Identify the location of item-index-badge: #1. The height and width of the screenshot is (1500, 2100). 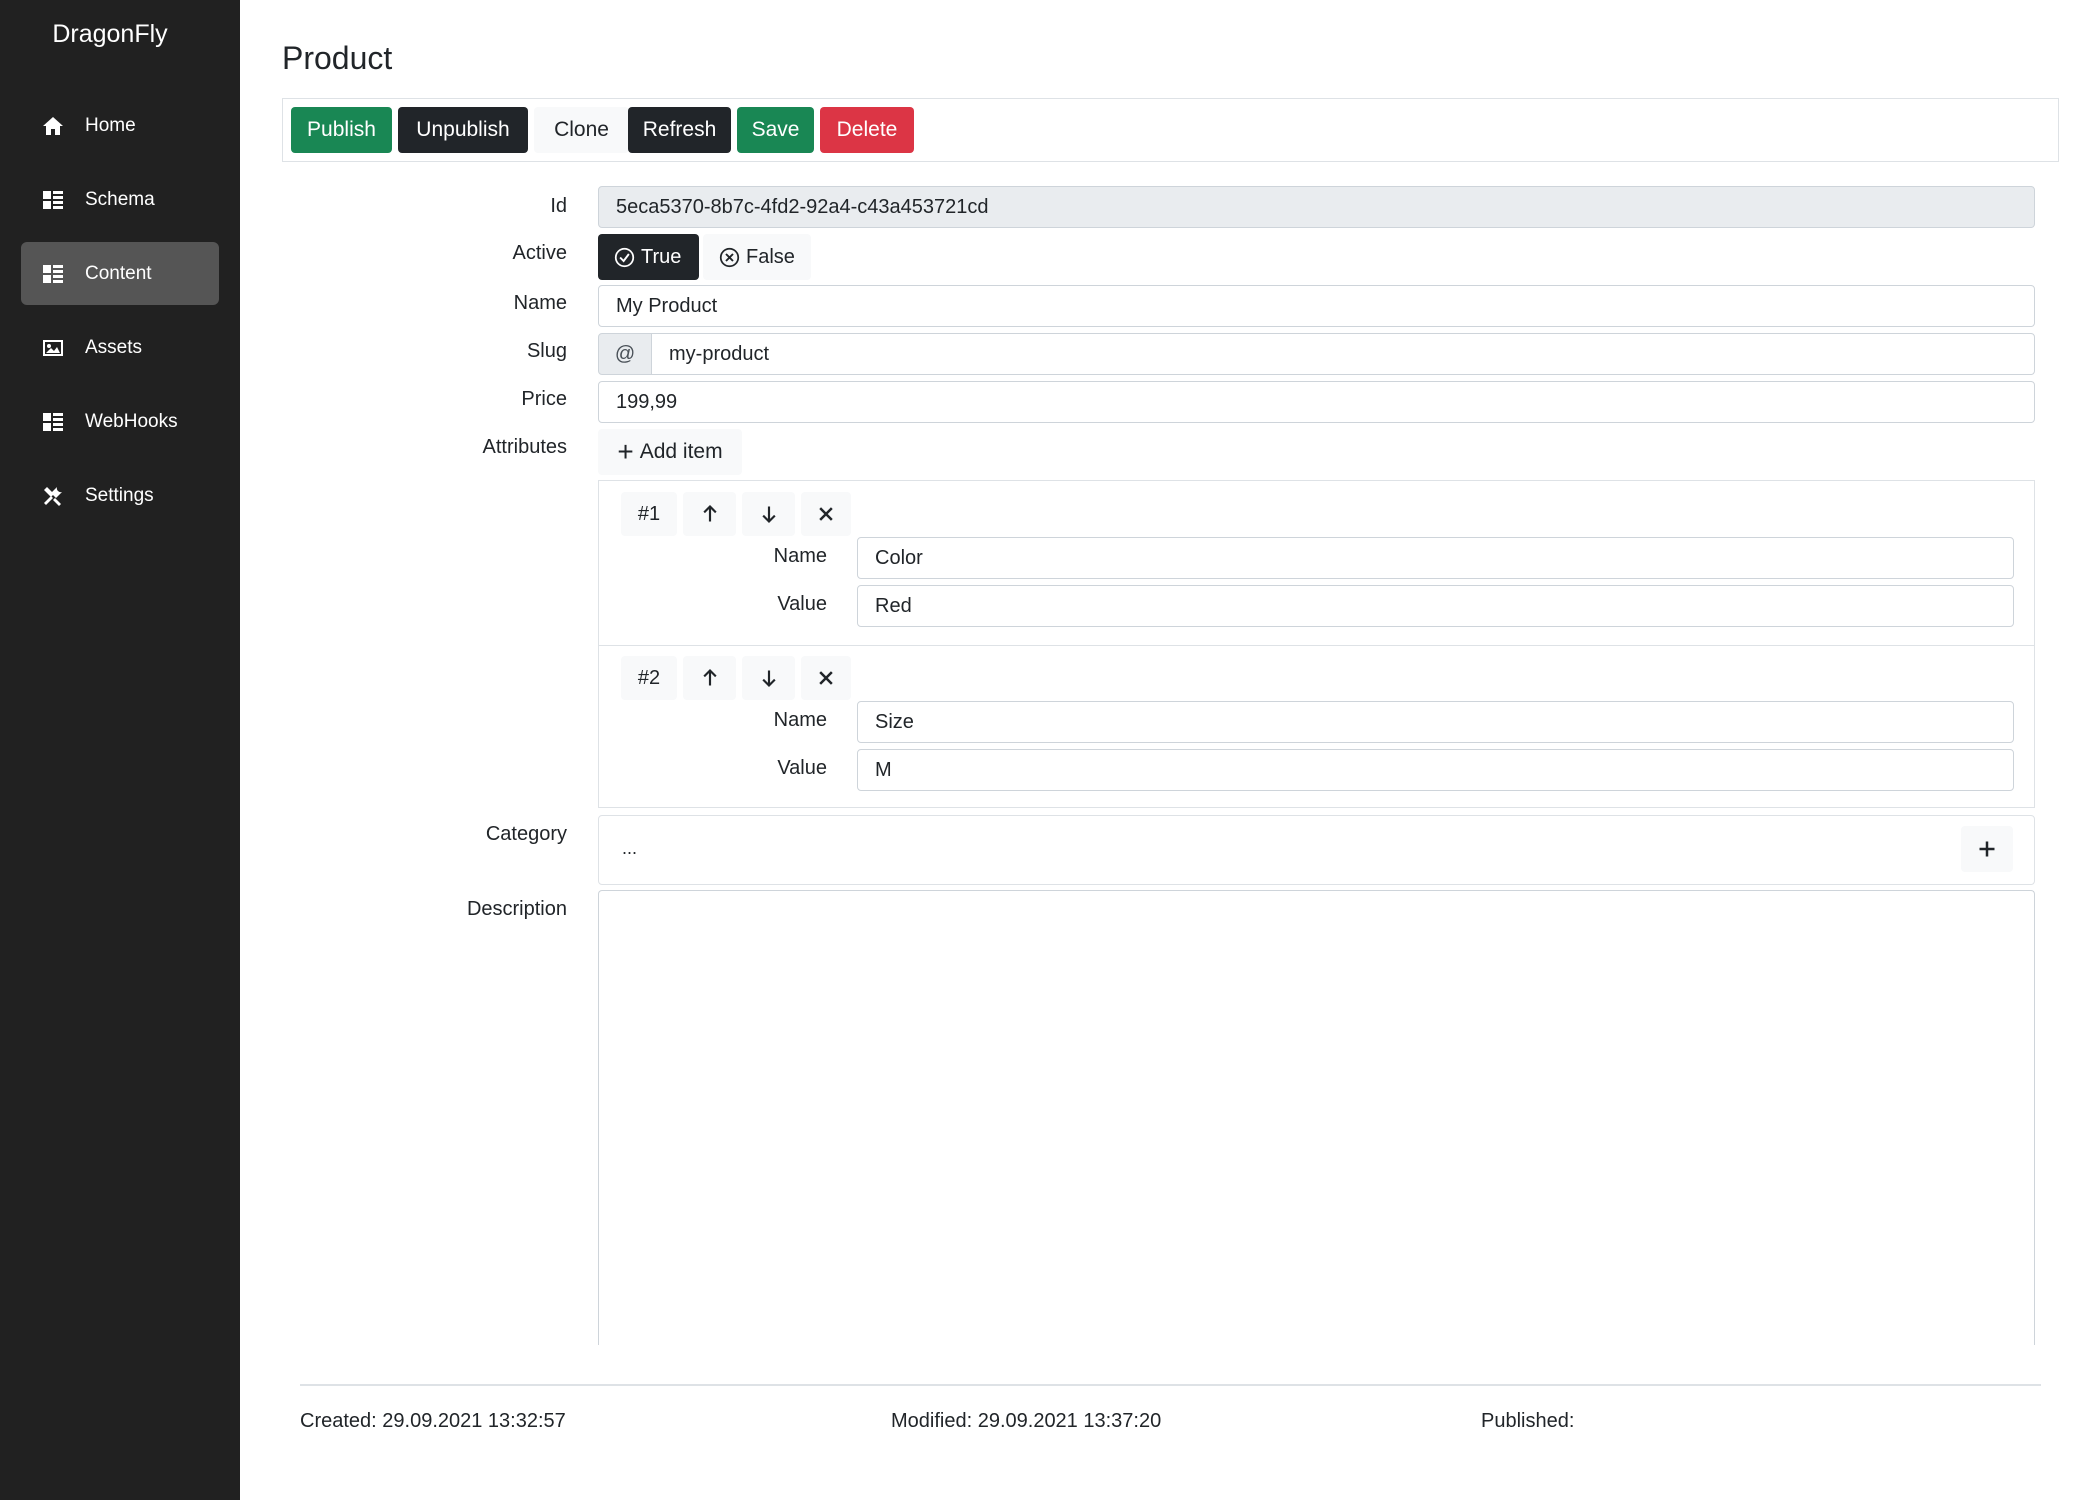
(649, 514).